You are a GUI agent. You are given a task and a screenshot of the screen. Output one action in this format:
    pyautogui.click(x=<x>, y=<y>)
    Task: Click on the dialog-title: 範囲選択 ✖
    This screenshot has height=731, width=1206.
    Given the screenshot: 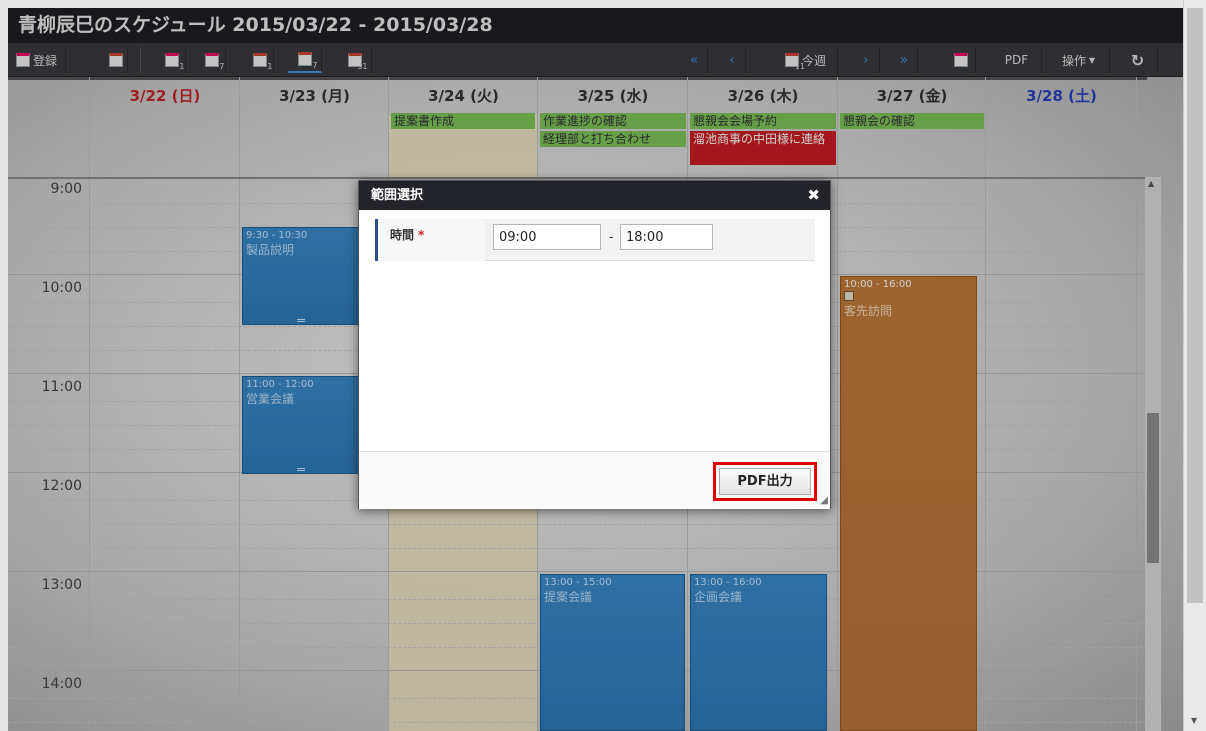 What is the action you would take?
    pyautogui.click(x=594, y=195)
    